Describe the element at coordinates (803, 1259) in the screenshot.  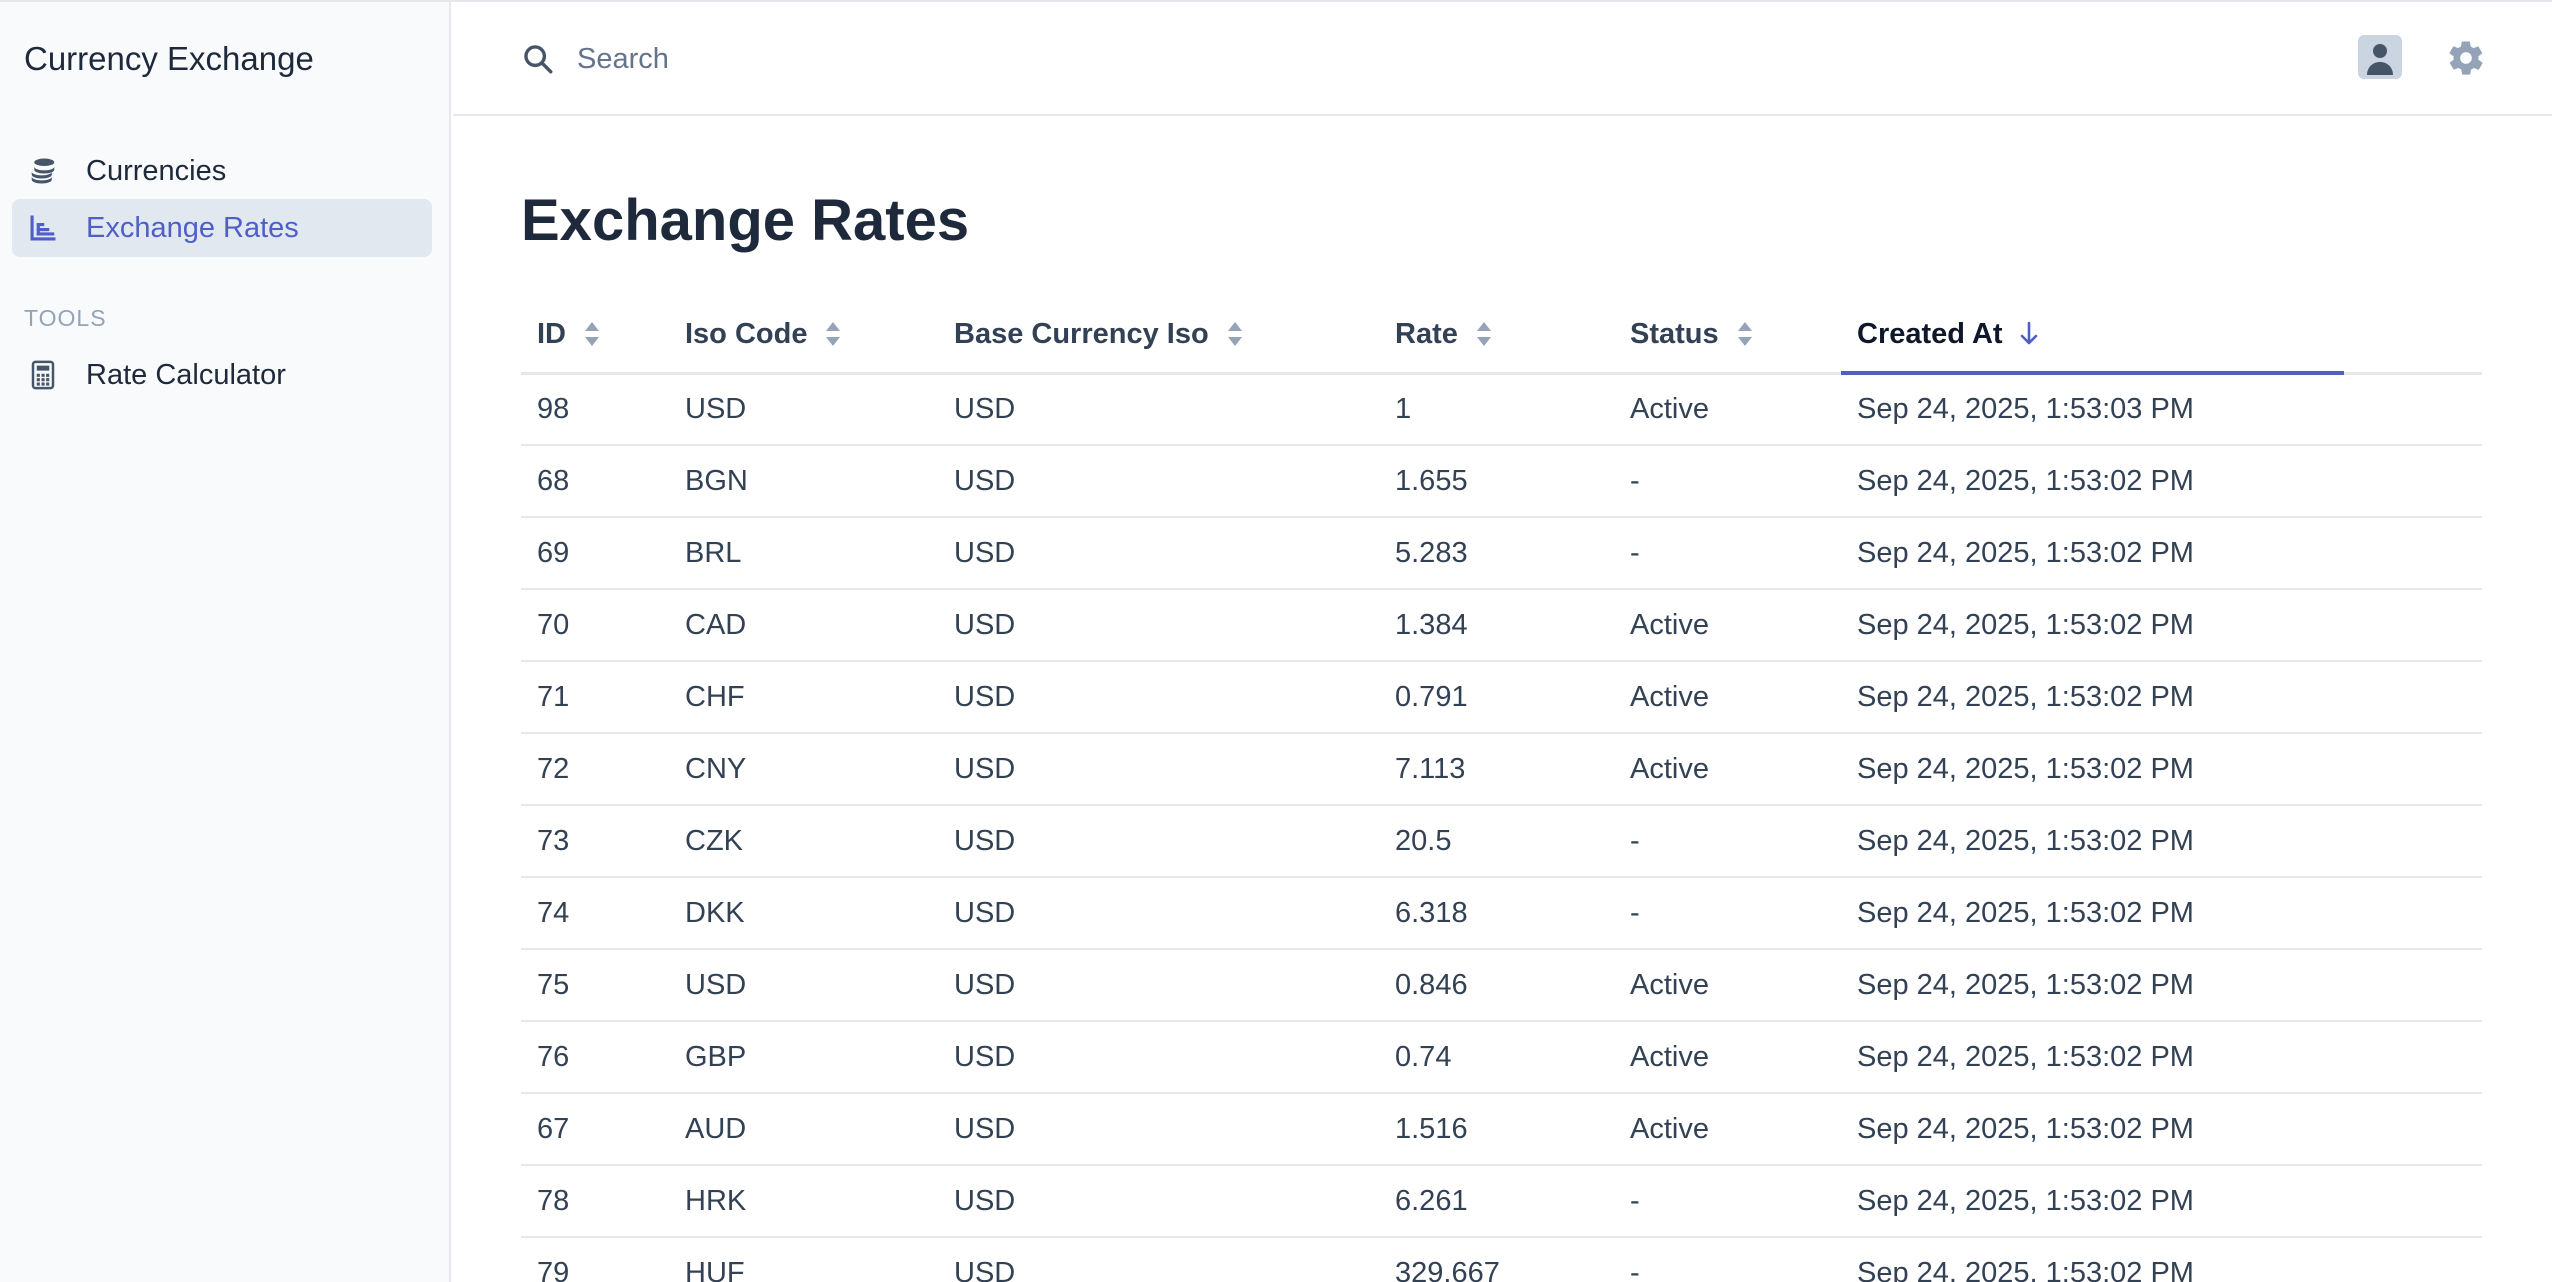
I see `cell-iso-code: HUF` at that location.